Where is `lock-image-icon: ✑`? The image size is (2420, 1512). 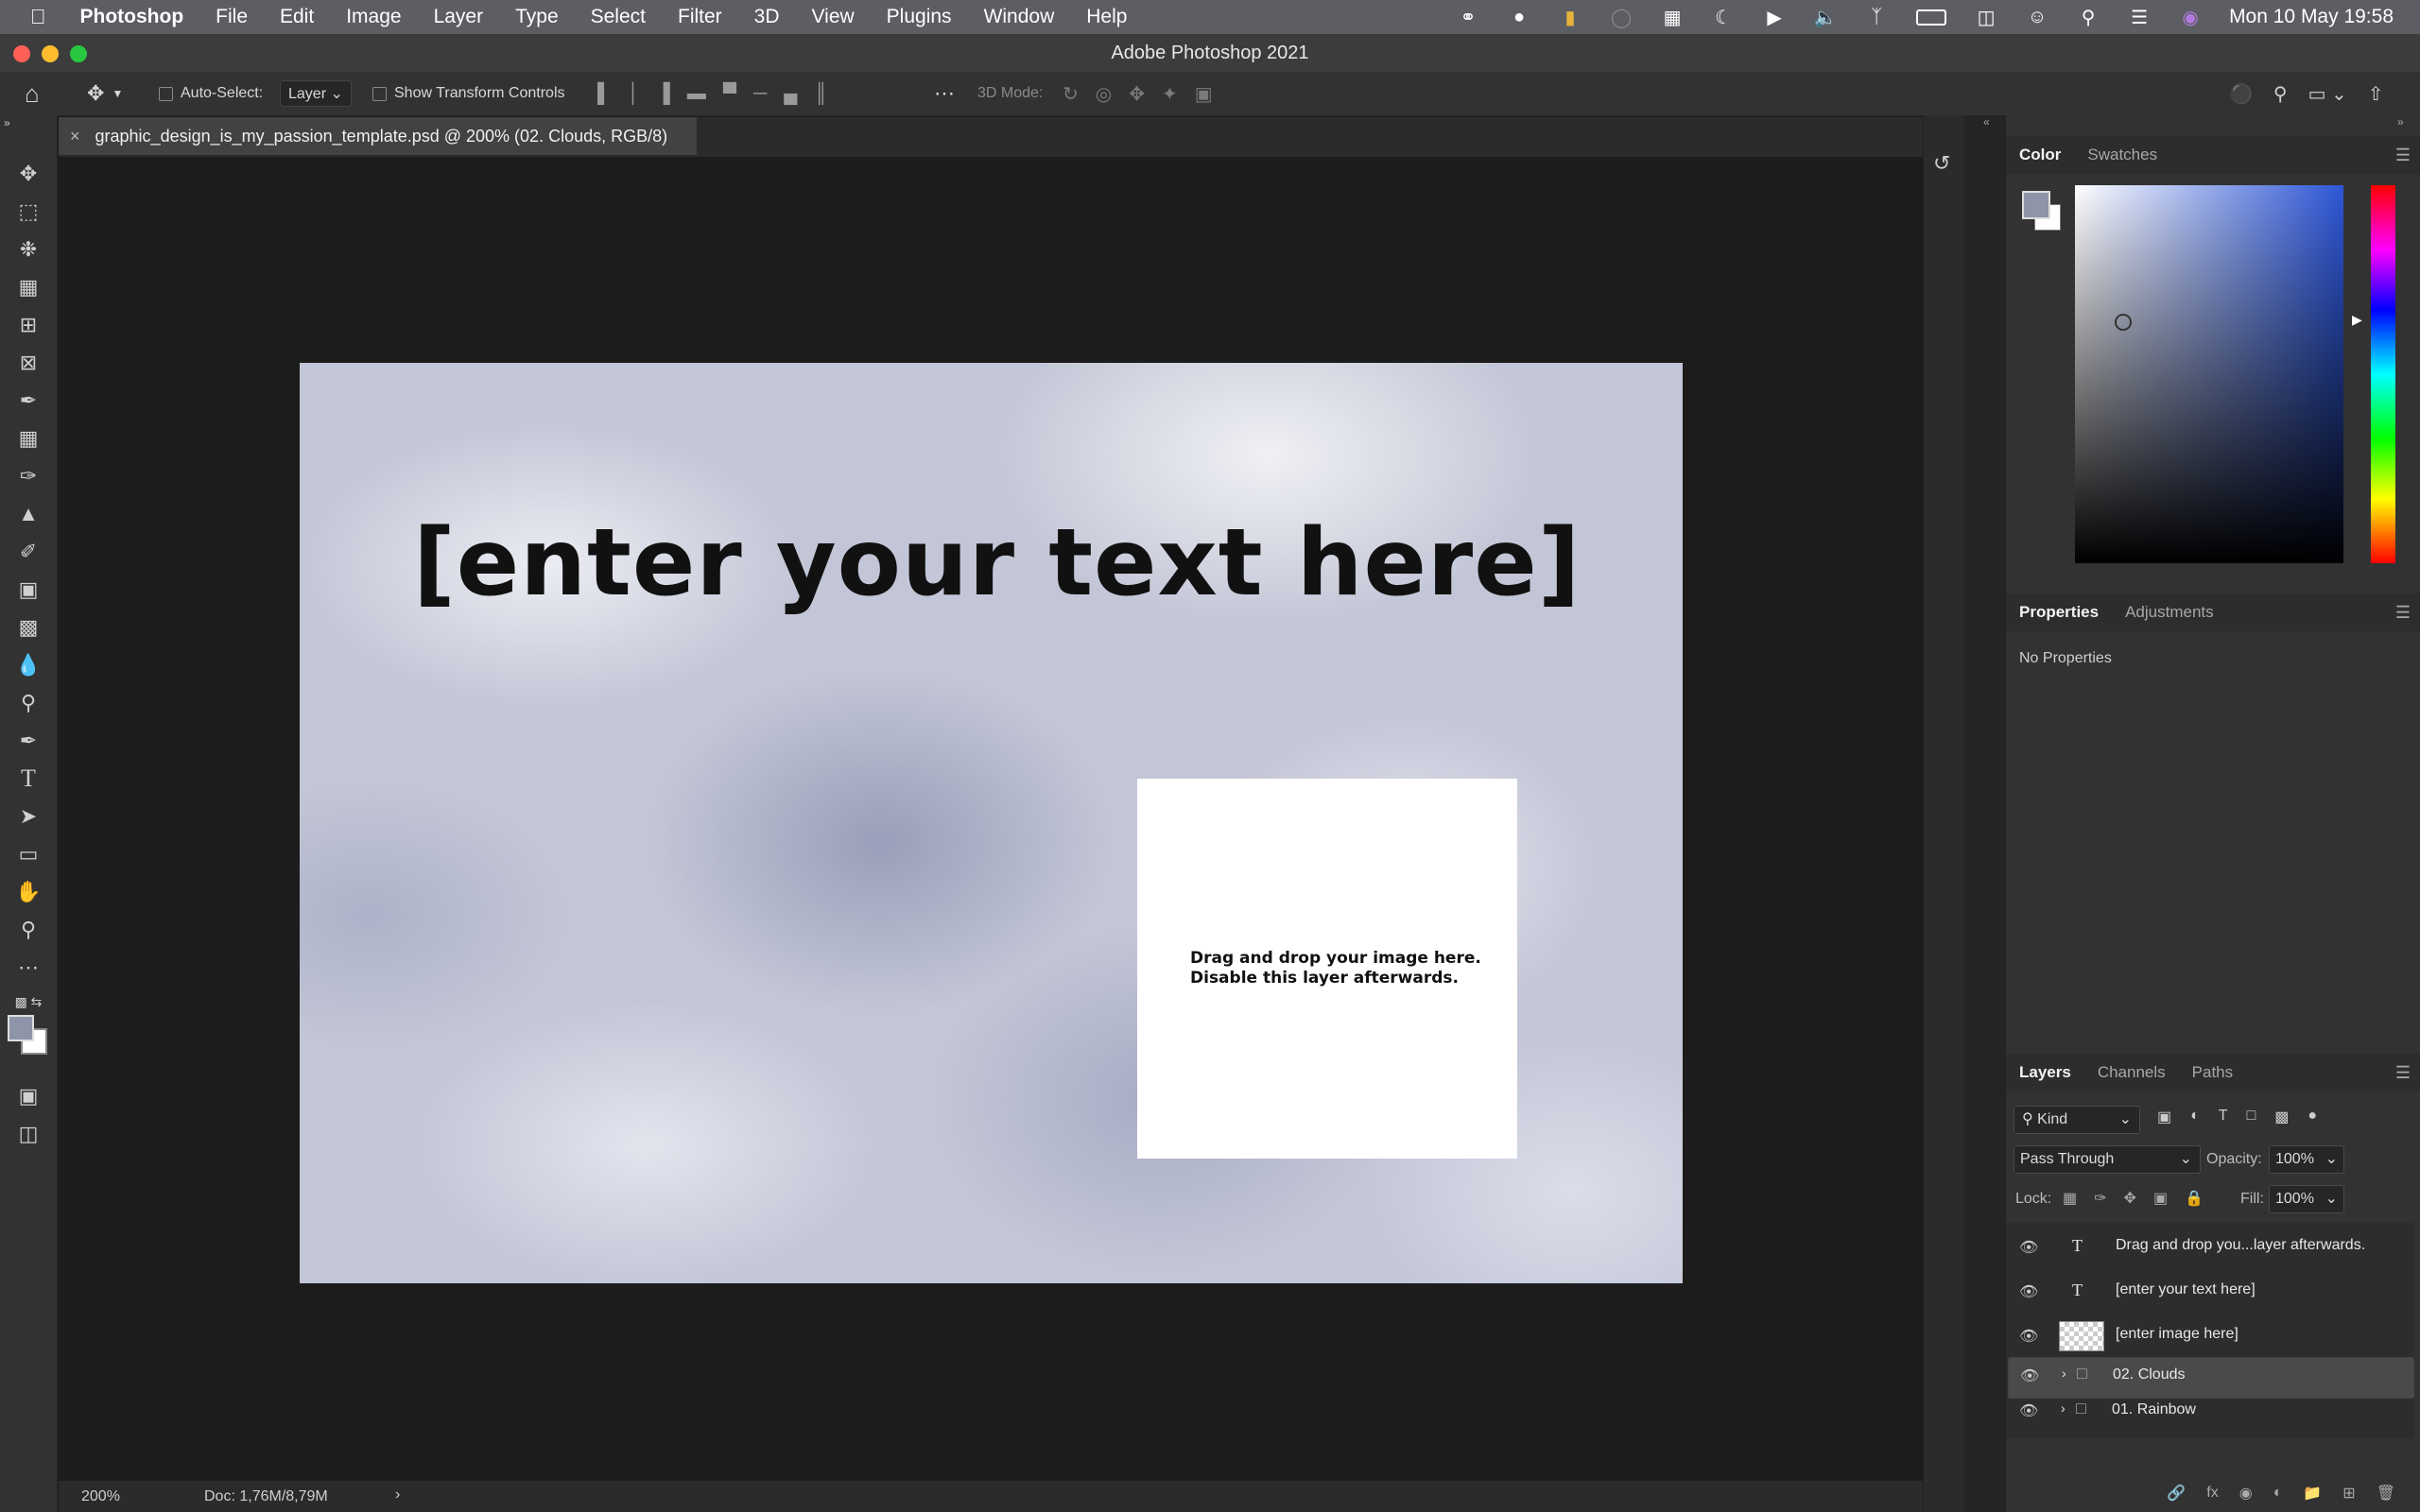 lock-image-icon: ✑ is located at coordinates (2100, 1198).